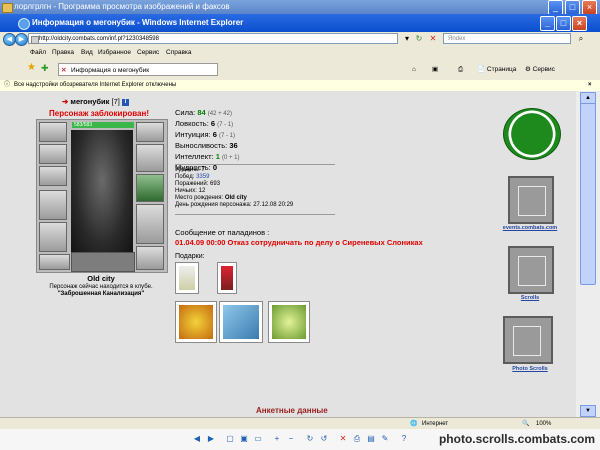 Image resolution: width=600 pixels, height=450 pixels. What do you see at coordinates (532, 134) in the screenshot?
I see `goat-emblem-icon` at bounding box center [532, 134].